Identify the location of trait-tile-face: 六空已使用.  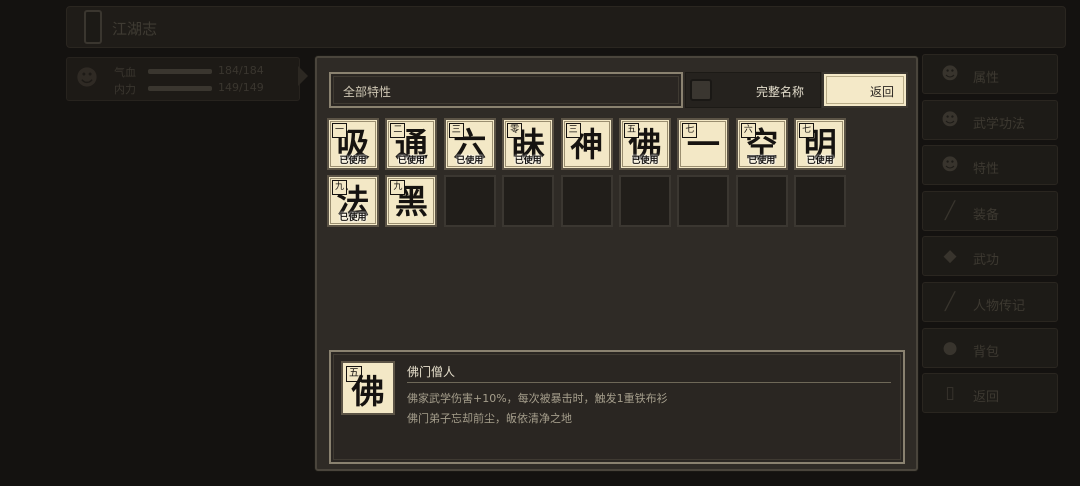
(761, 144).